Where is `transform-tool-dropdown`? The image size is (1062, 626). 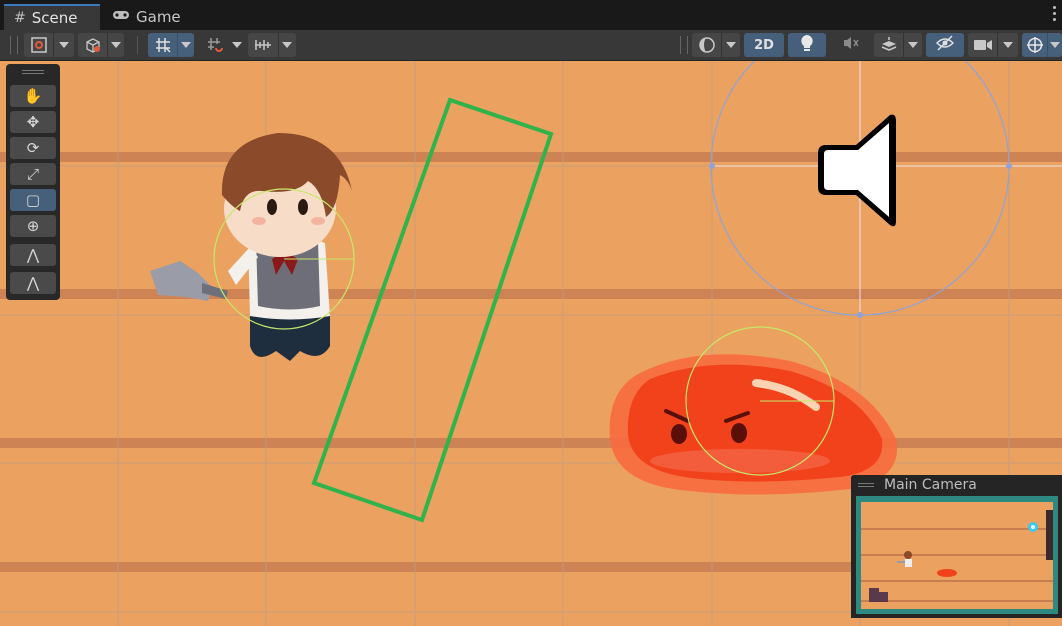
transform-tool-dropdown is located at coordinates (49, 45).